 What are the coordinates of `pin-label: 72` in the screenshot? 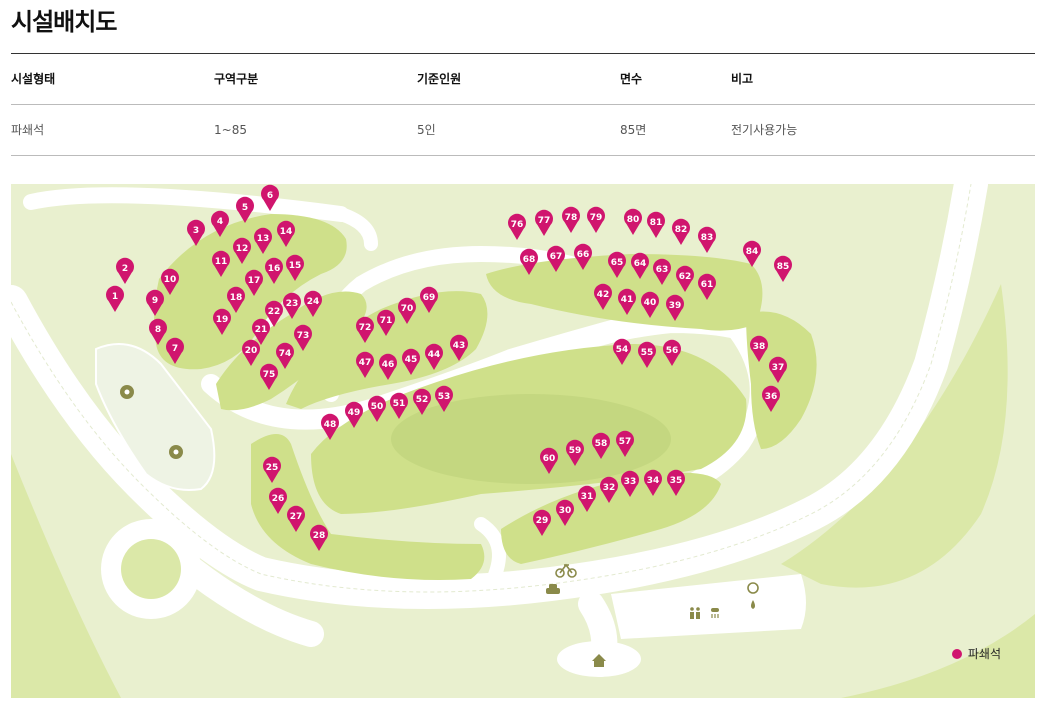 It's located at (365, 328).